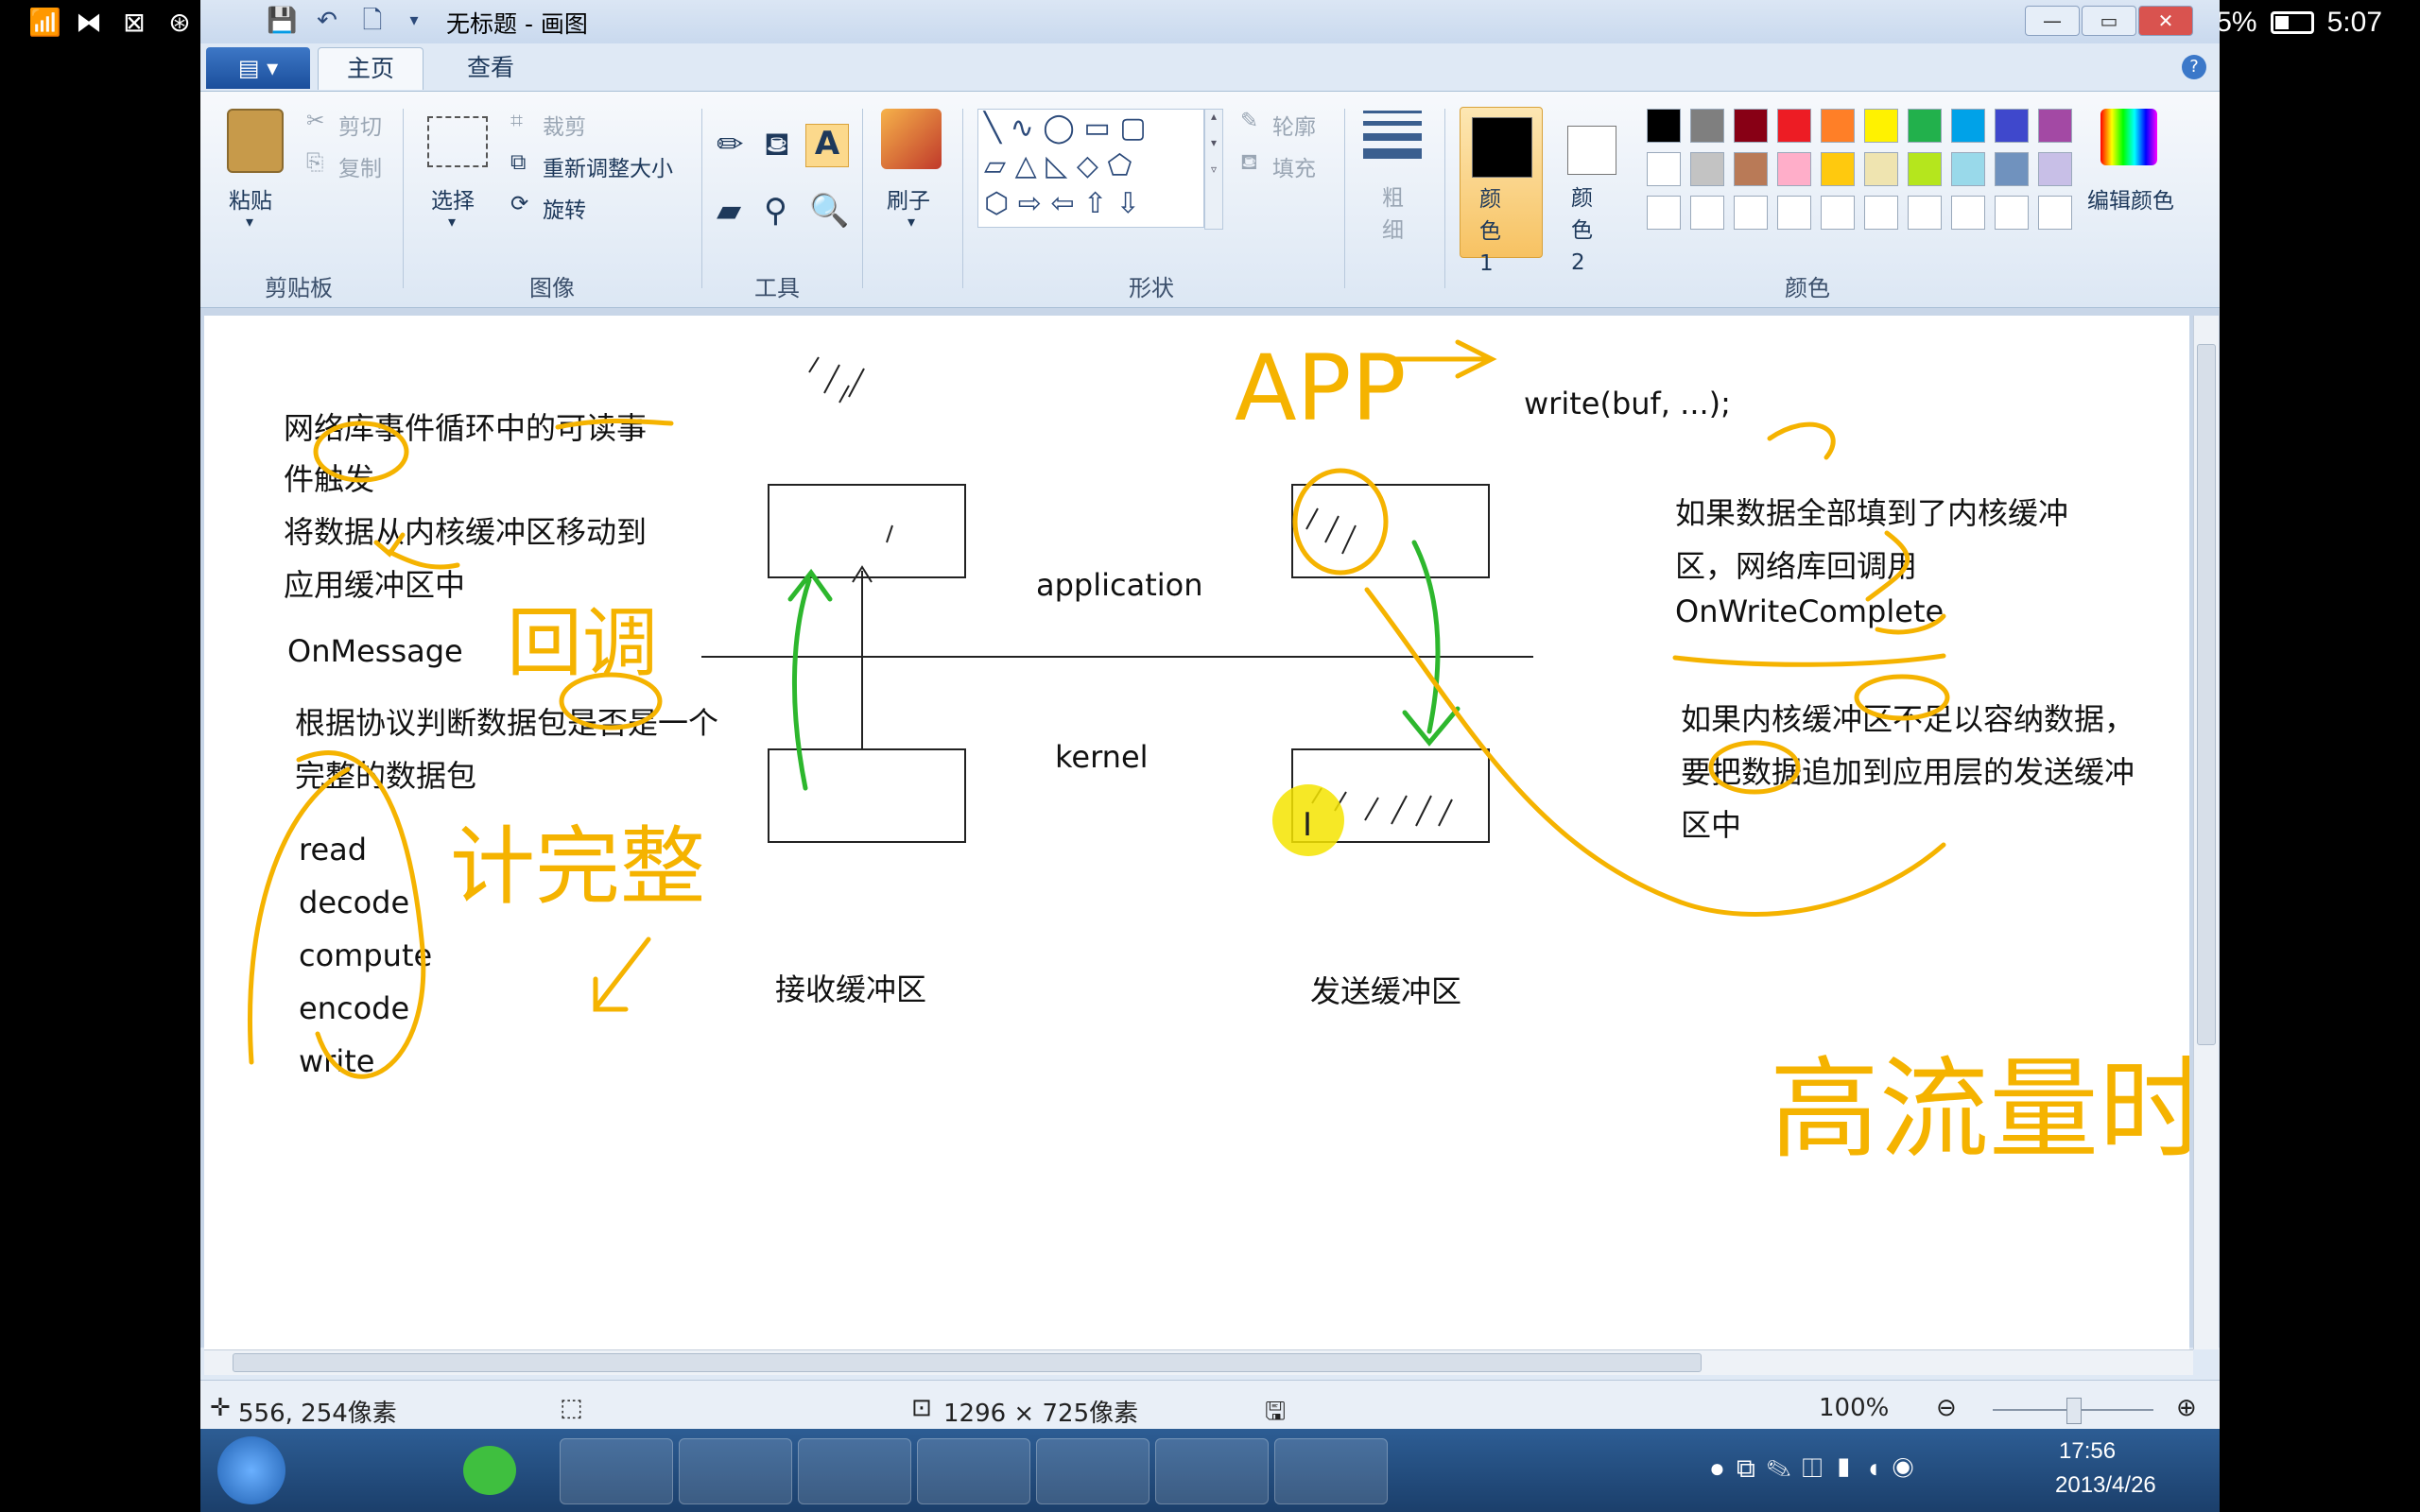  Describe the element at coordinates (1395, 214) in the screenshot. I see `size-button: 粗细` at that location.